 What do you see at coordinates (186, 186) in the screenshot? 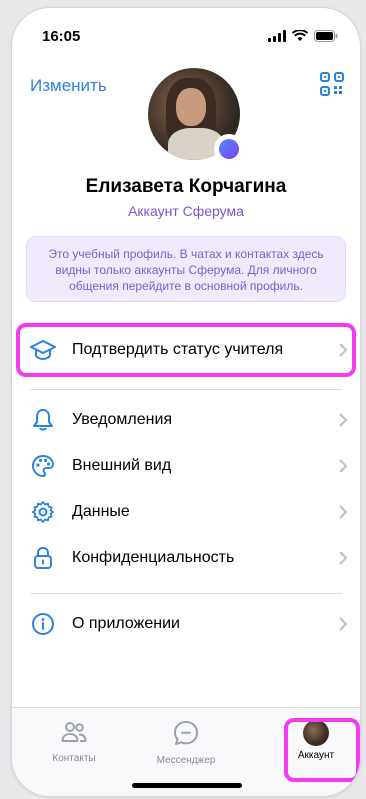
I see `profile-name: Елизавета Корчагина` at bounding box center [186, 186].